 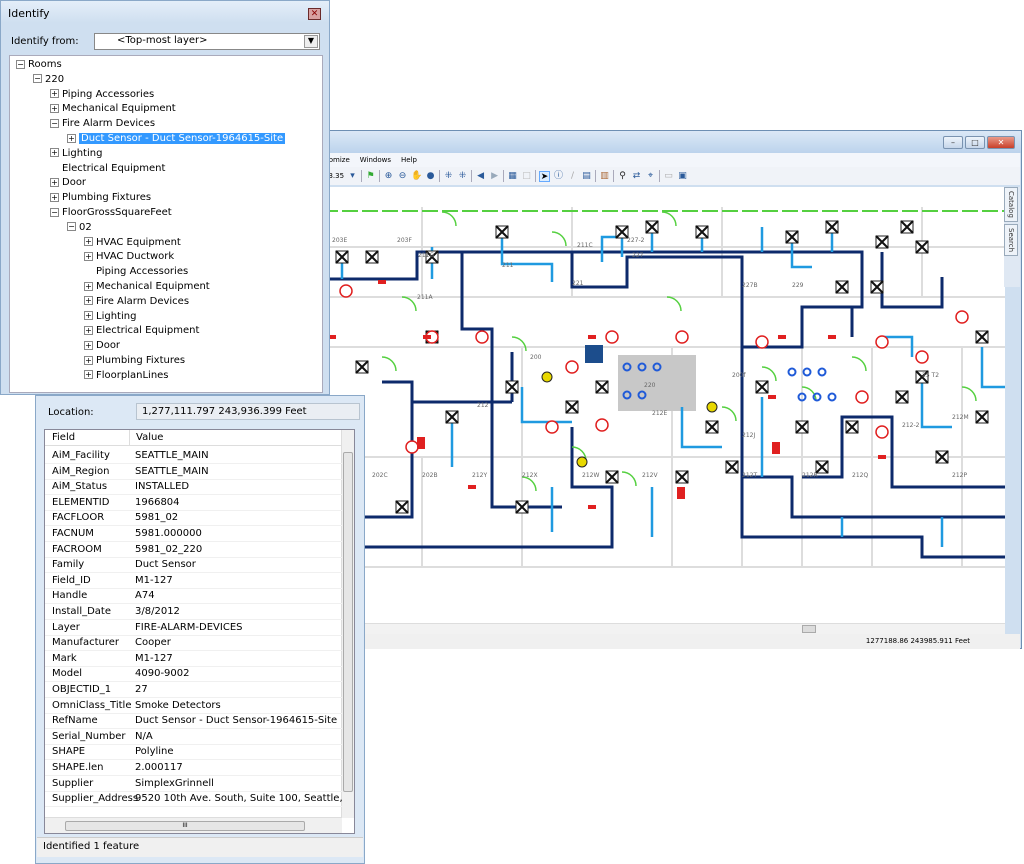 I want to click on tree-node: −220, so click(x=48, y=80).